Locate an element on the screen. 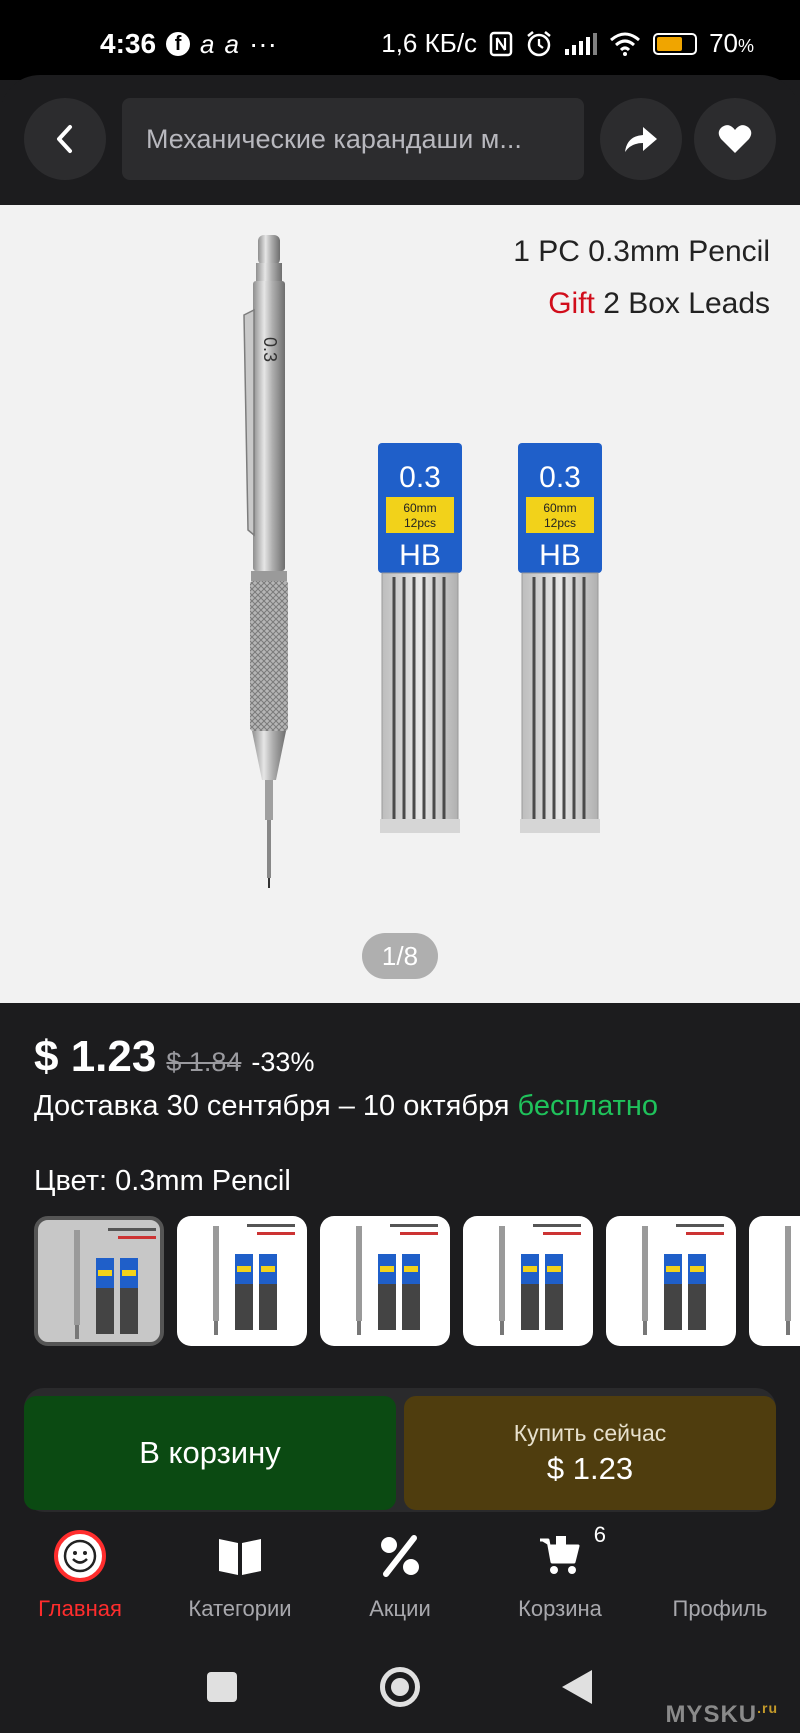 The image size is (800, 1733). net-speed: 1,6 КБ/с is located at coordinates (429, 43).